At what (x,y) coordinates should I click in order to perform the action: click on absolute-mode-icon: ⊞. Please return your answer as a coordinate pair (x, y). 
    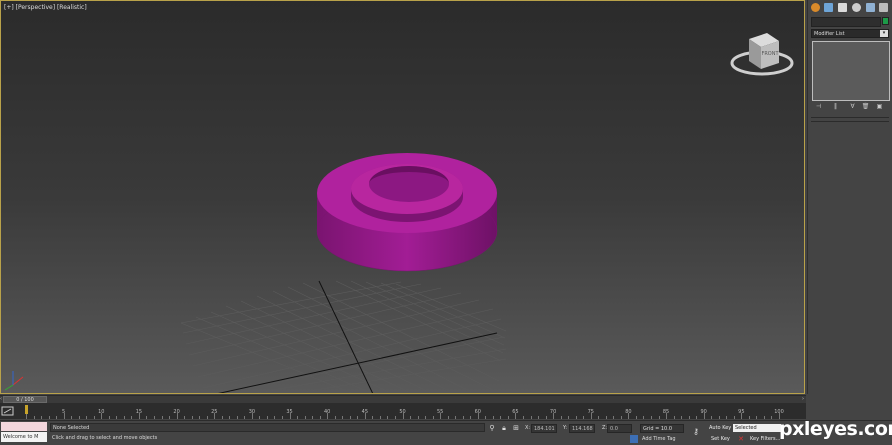
    Looking at the image, I should click on (516, 428).